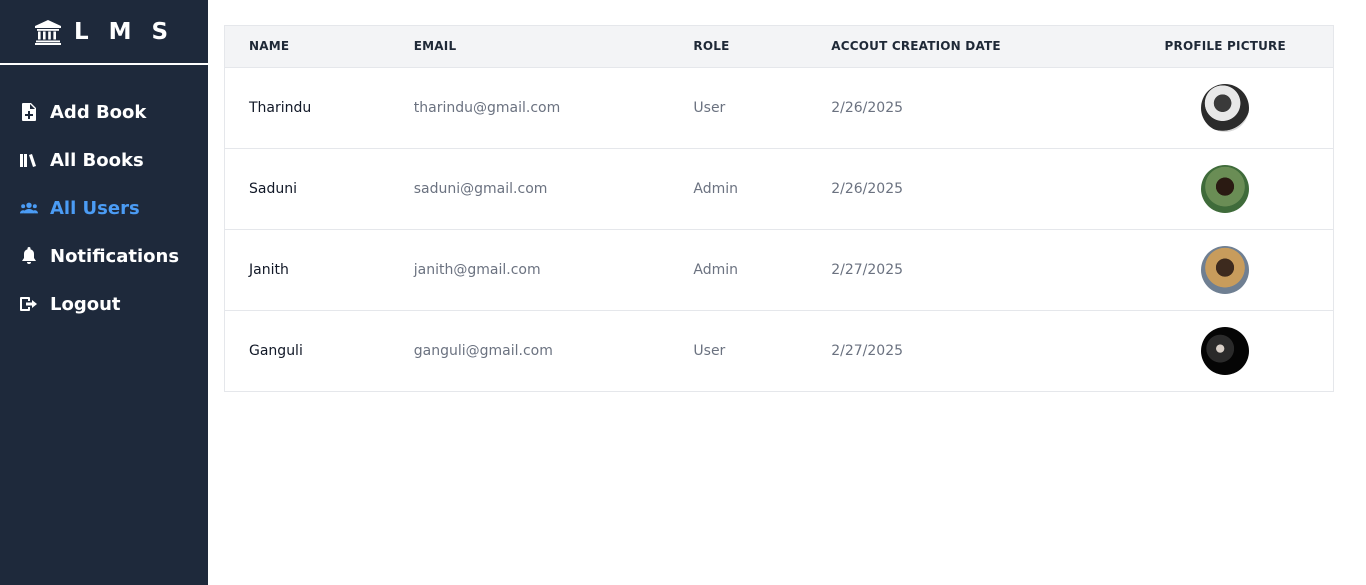 The height and width of the screenshot is (585, 1366). I want to click on column-header-profile-picture: PROFILE PICTURE, so click(1225, 46).